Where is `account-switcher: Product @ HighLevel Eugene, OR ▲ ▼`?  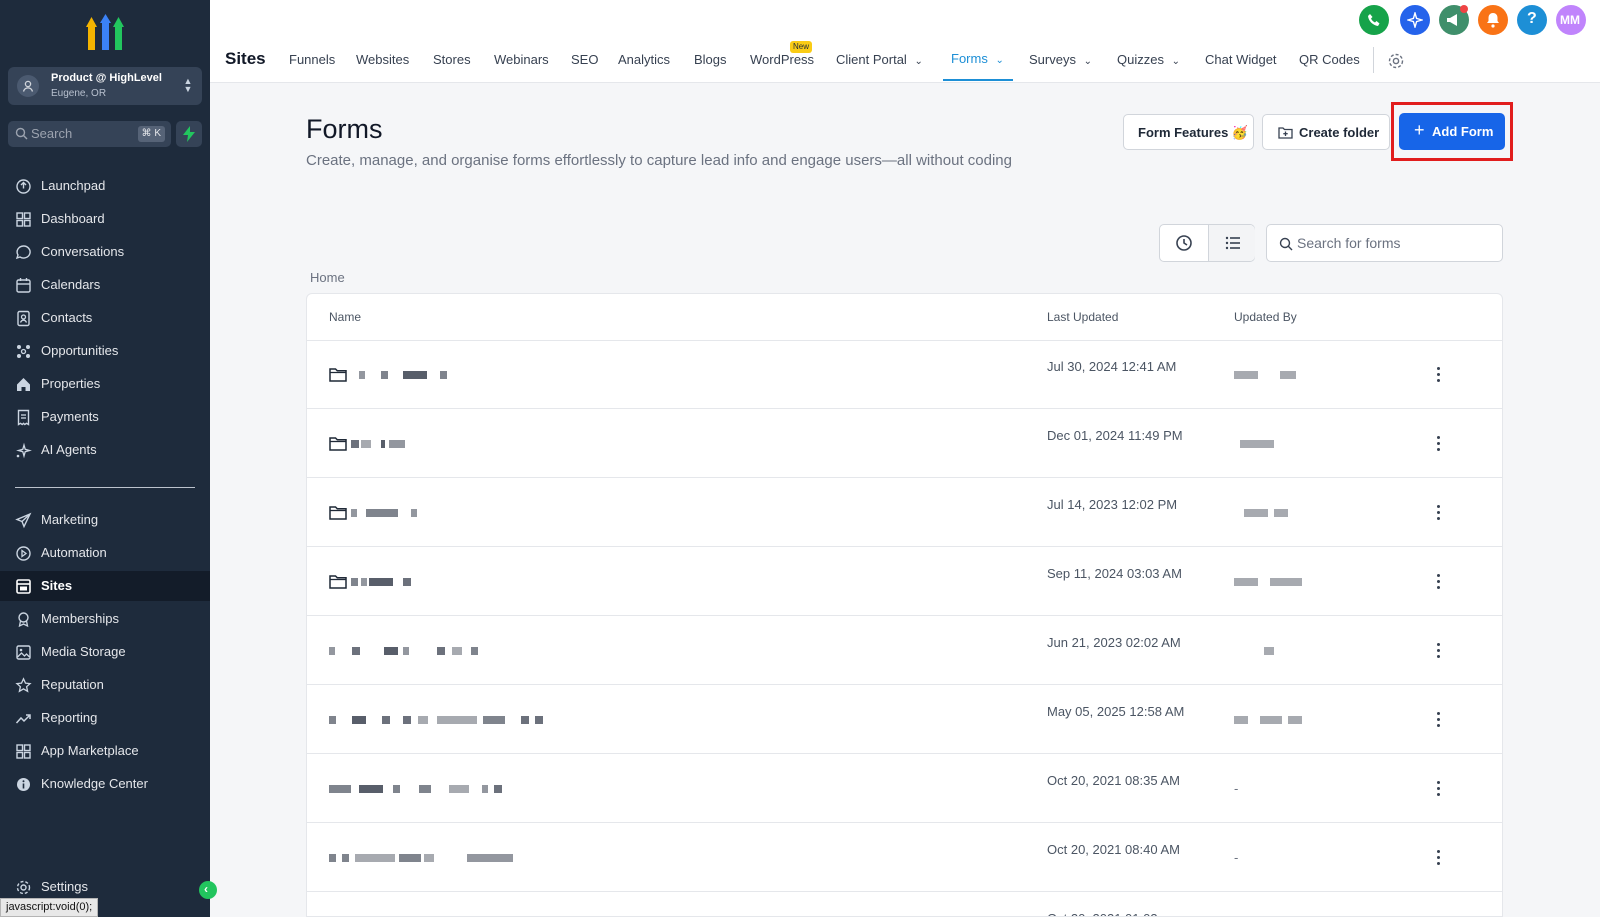
account-switcher: Product @ HighLevel Eugene, OR ▲ ▼ is located at coordinates (105, 86).